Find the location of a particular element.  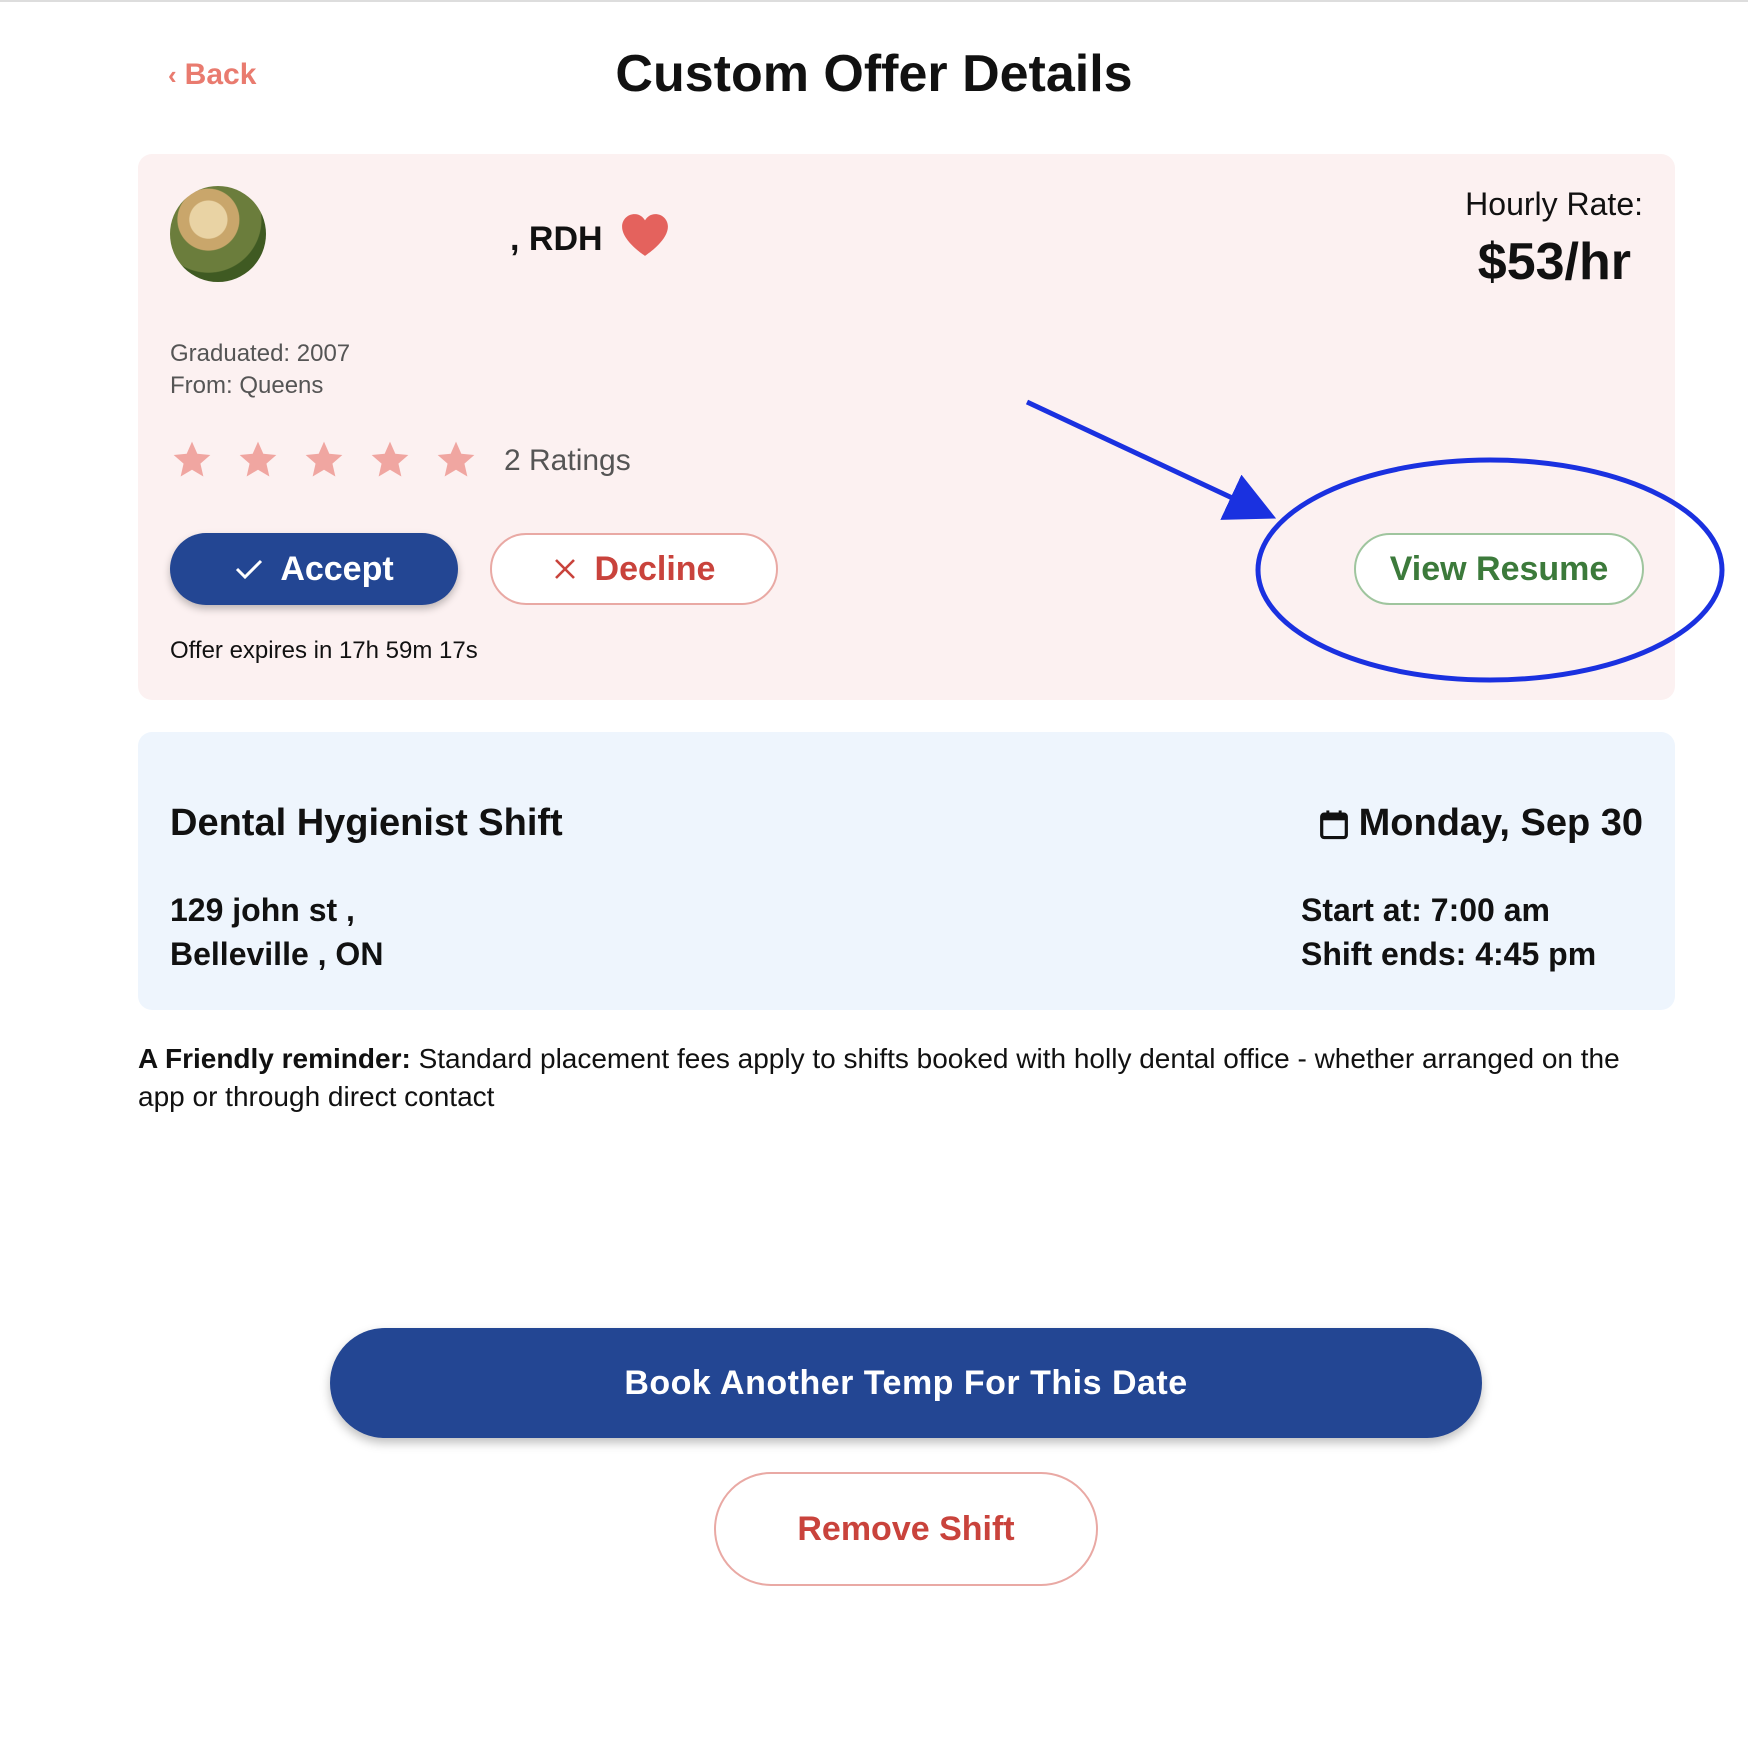

hourly-rate-label: Hourly Rate: is located at coordinates (1554, 204).